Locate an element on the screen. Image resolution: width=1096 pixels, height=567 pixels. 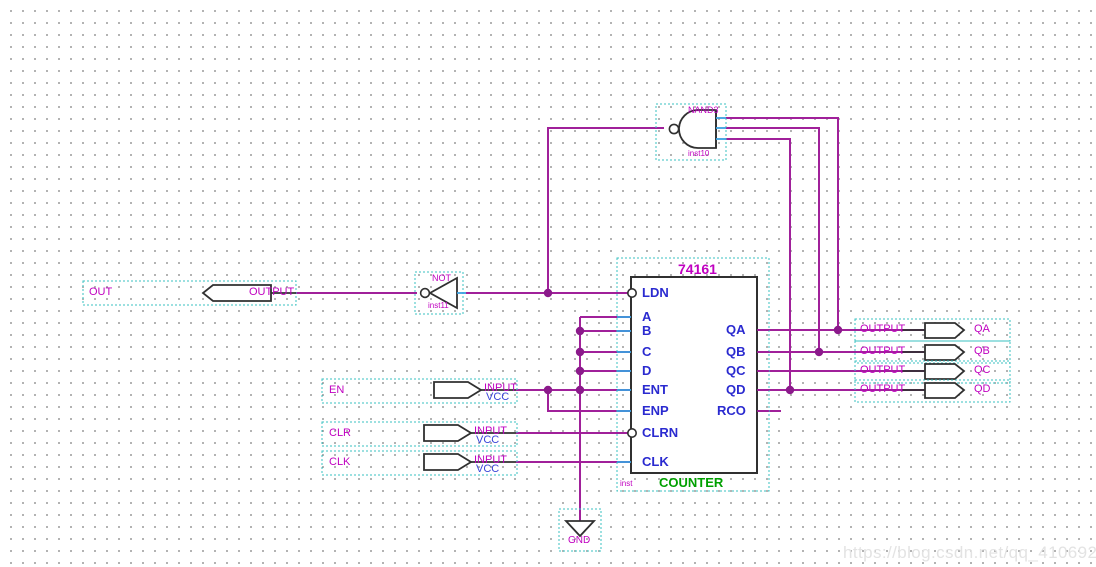
port-label-qd: QD is located at coordinates (982, 389).